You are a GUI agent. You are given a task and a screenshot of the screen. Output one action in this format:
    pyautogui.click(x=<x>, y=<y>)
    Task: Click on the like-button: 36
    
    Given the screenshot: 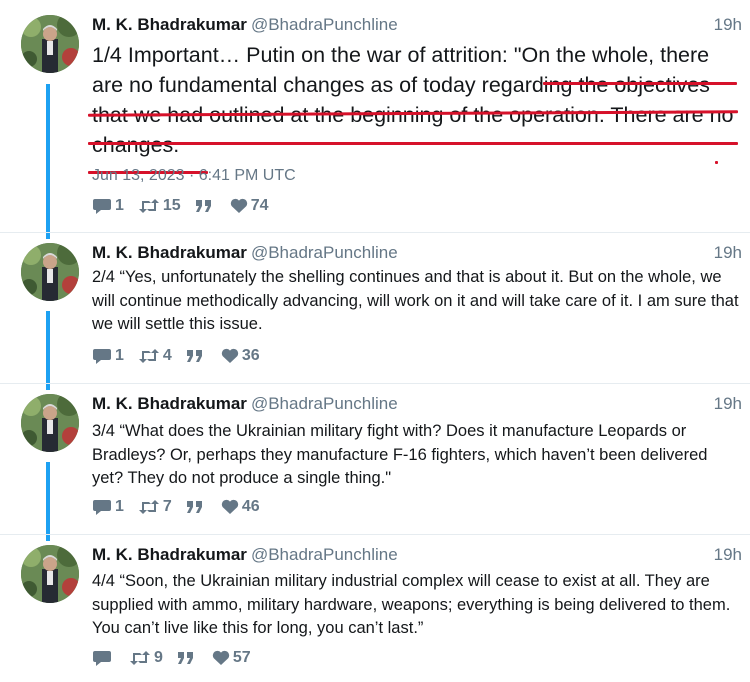 What is the action you would take?
    pyautogui.click(x=240, y=356)
    